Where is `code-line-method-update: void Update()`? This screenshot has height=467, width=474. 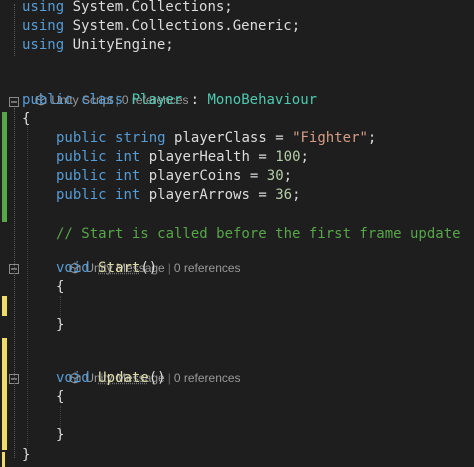
code-line-method-update: void Update() is located at coordinates (111, 378).